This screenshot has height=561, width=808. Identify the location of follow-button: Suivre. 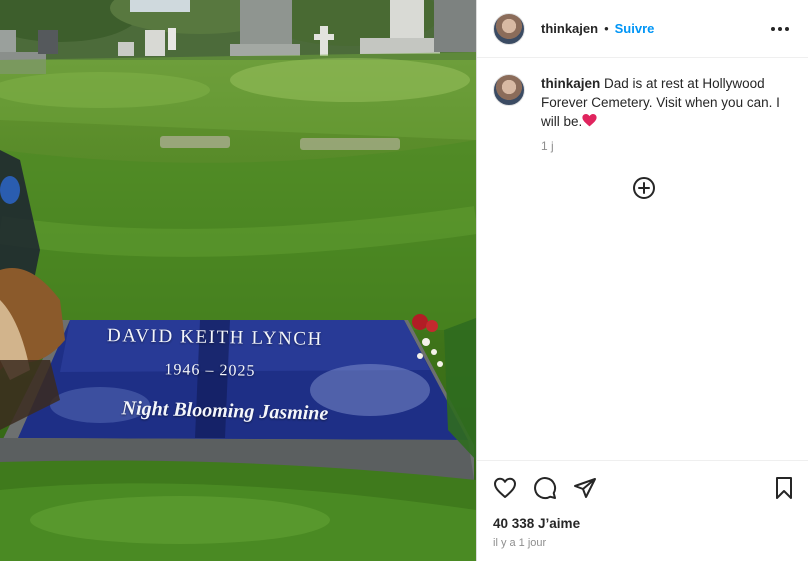
(635, 28).